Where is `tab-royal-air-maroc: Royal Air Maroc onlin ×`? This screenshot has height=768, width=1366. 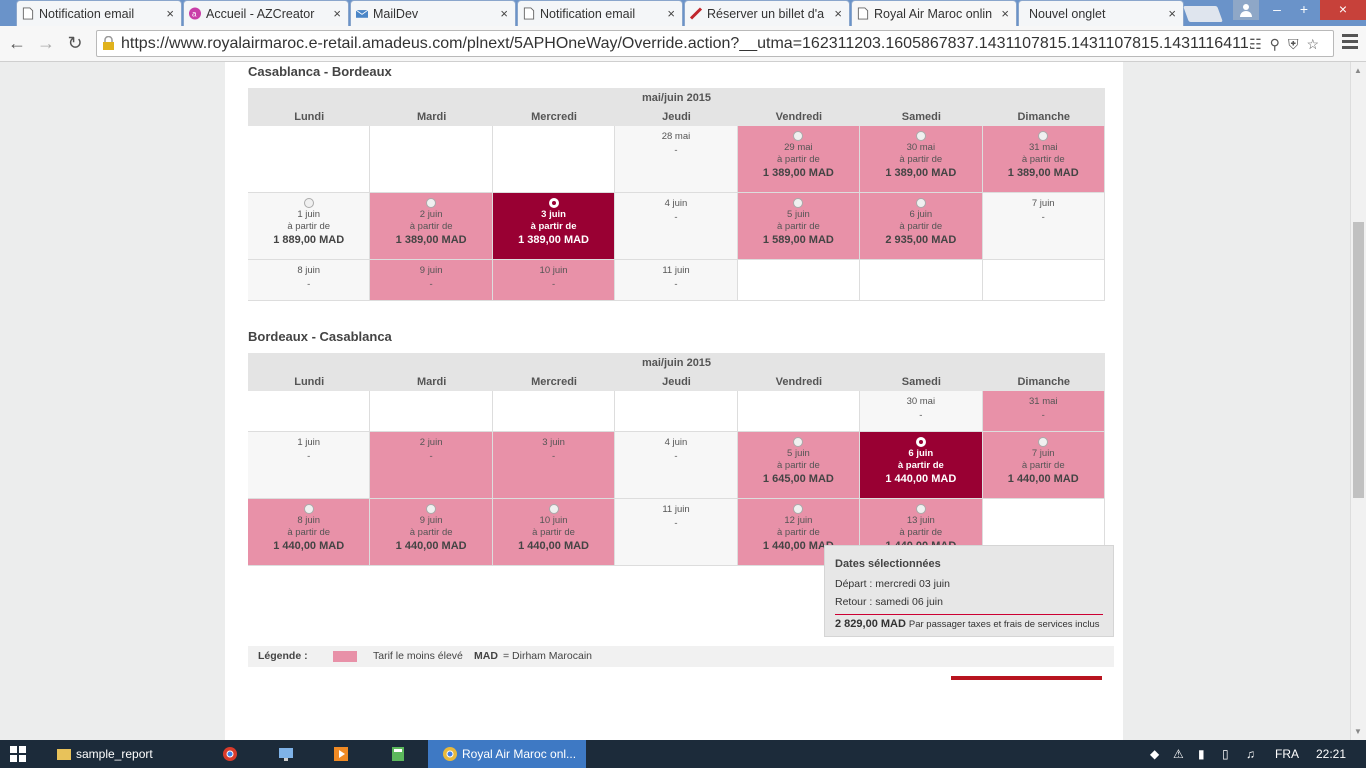 tab-royal-air-maroc: Royal Air Maroc onlin × is located at coordinates (934, 13).